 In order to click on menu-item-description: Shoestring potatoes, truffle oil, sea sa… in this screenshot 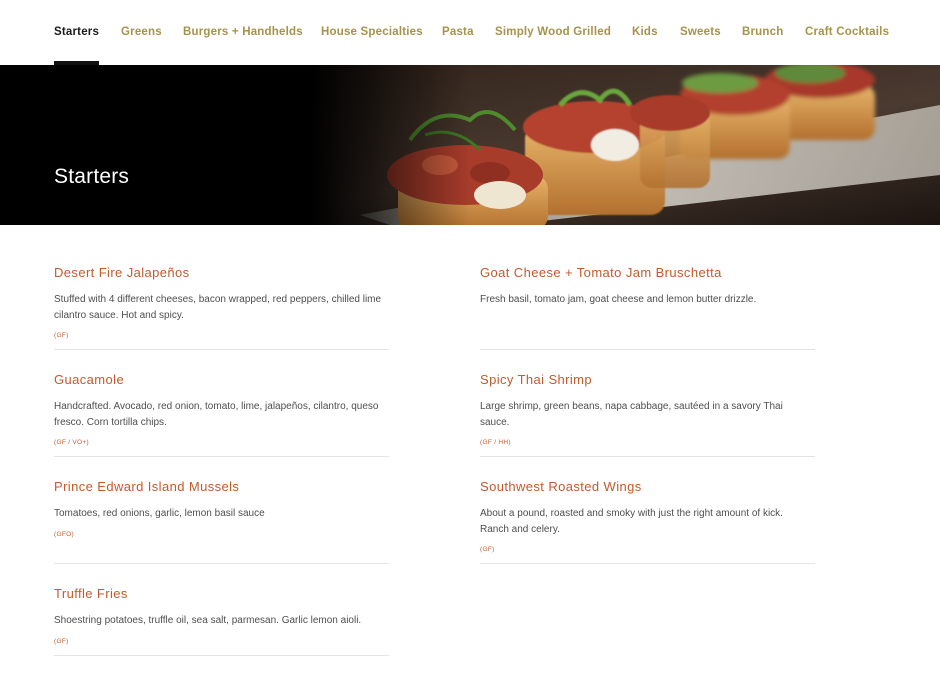, I will do `click(208, 620)`.